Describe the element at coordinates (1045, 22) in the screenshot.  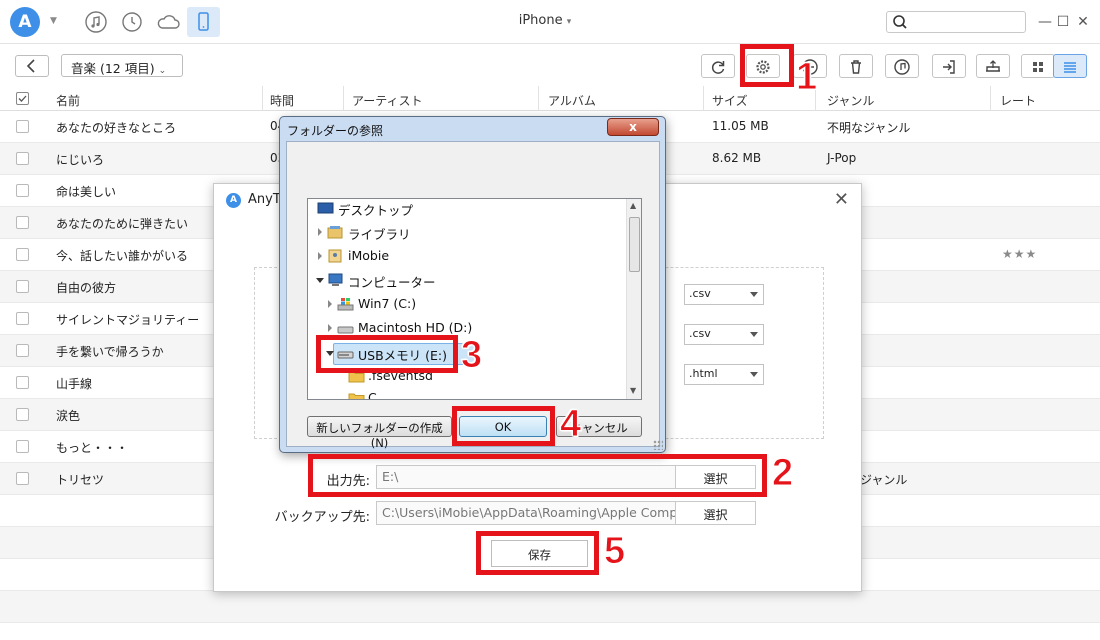
I see `minimize-icon: —` at that location.